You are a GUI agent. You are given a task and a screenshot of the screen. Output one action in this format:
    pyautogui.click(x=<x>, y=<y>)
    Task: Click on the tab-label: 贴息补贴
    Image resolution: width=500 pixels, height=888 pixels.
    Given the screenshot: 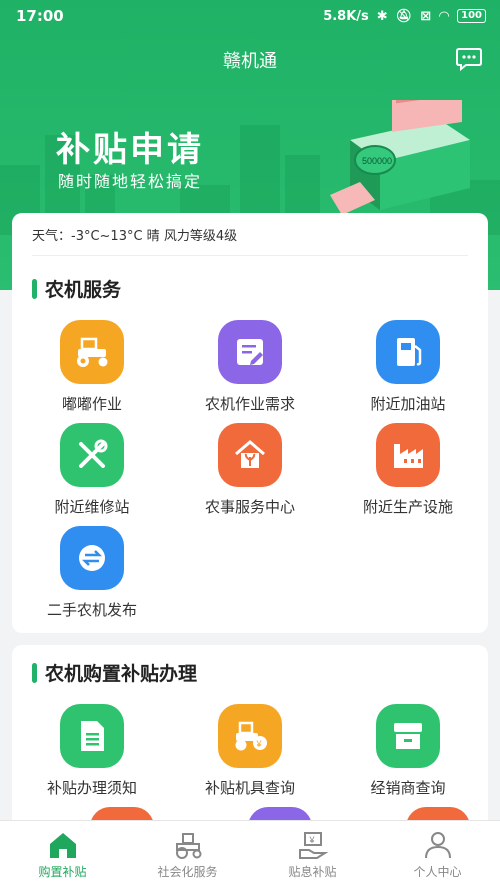 What is the action you would take?
    pyautogui.click(x=312, y=871)
    